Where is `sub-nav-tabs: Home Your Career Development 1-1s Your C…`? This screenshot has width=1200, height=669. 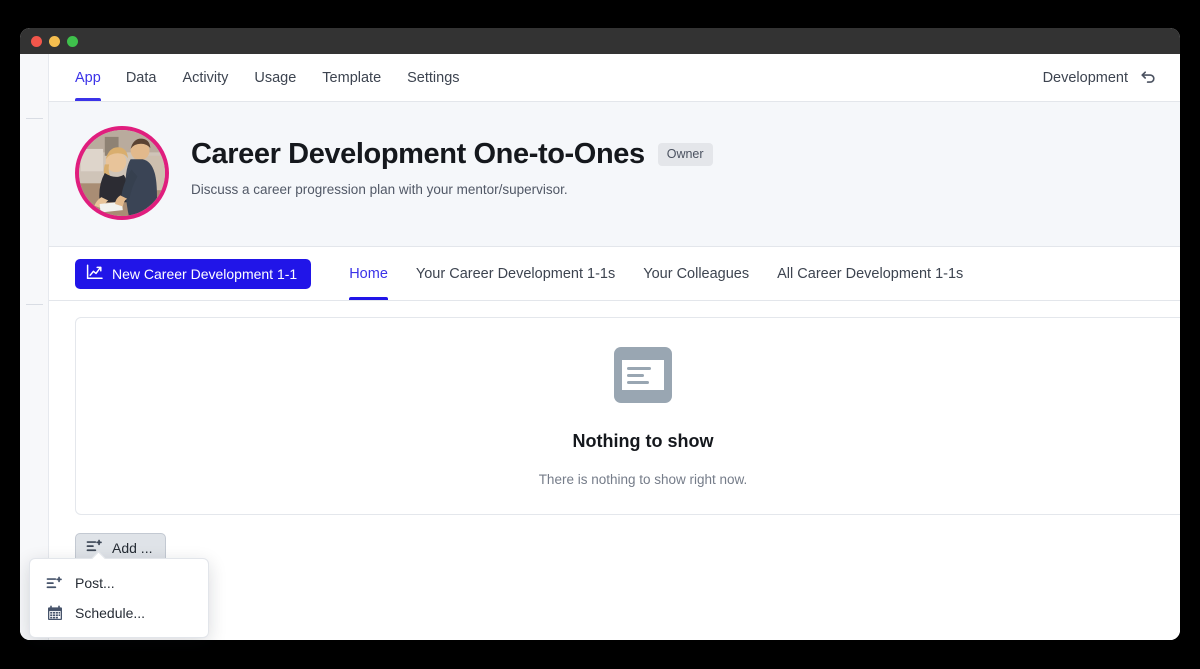
sub-nav-tabs: Home Your Career Development 1-1s Your C… is located at coordinates (656, 273).